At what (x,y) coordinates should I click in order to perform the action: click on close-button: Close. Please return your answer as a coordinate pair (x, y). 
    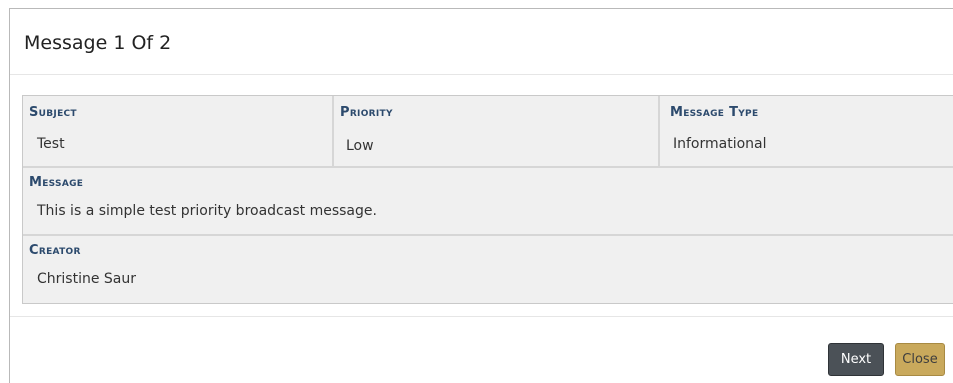
    Looking at the image, I should click on (920, 359).